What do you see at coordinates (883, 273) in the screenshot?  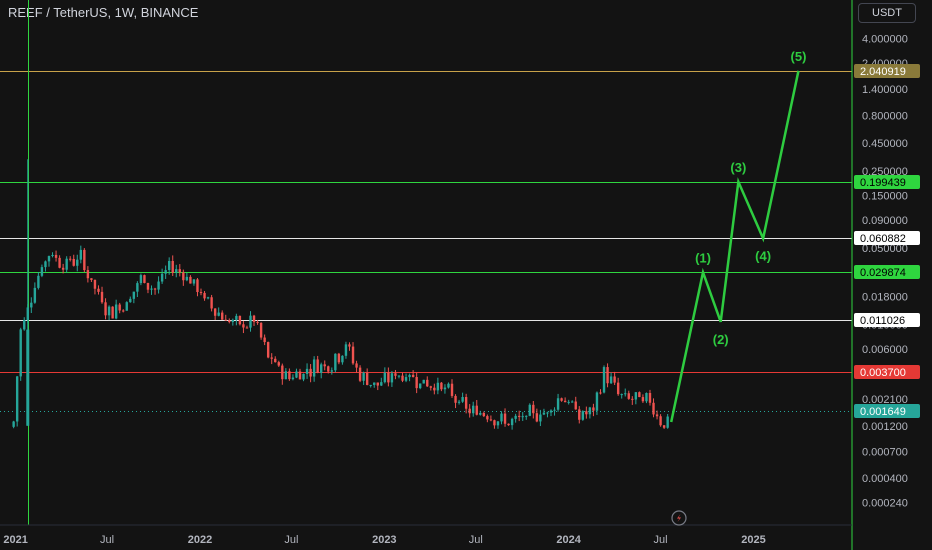 I see `price-tag-label: 0.029874` at bounding box center [883, 273].